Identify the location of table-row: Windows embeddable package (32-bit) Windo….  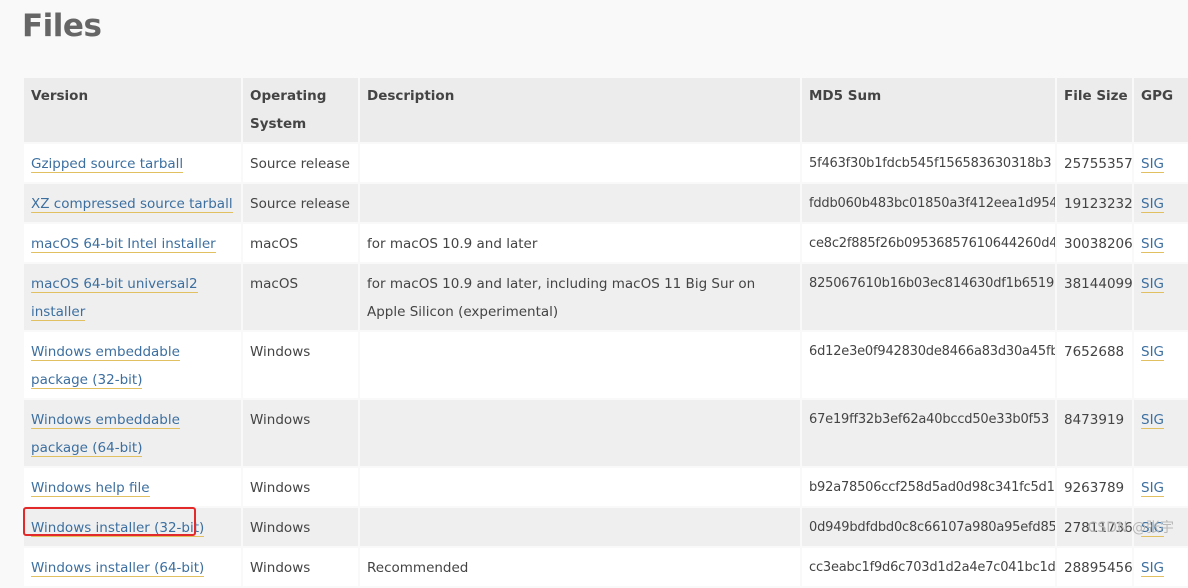
(606, 365).